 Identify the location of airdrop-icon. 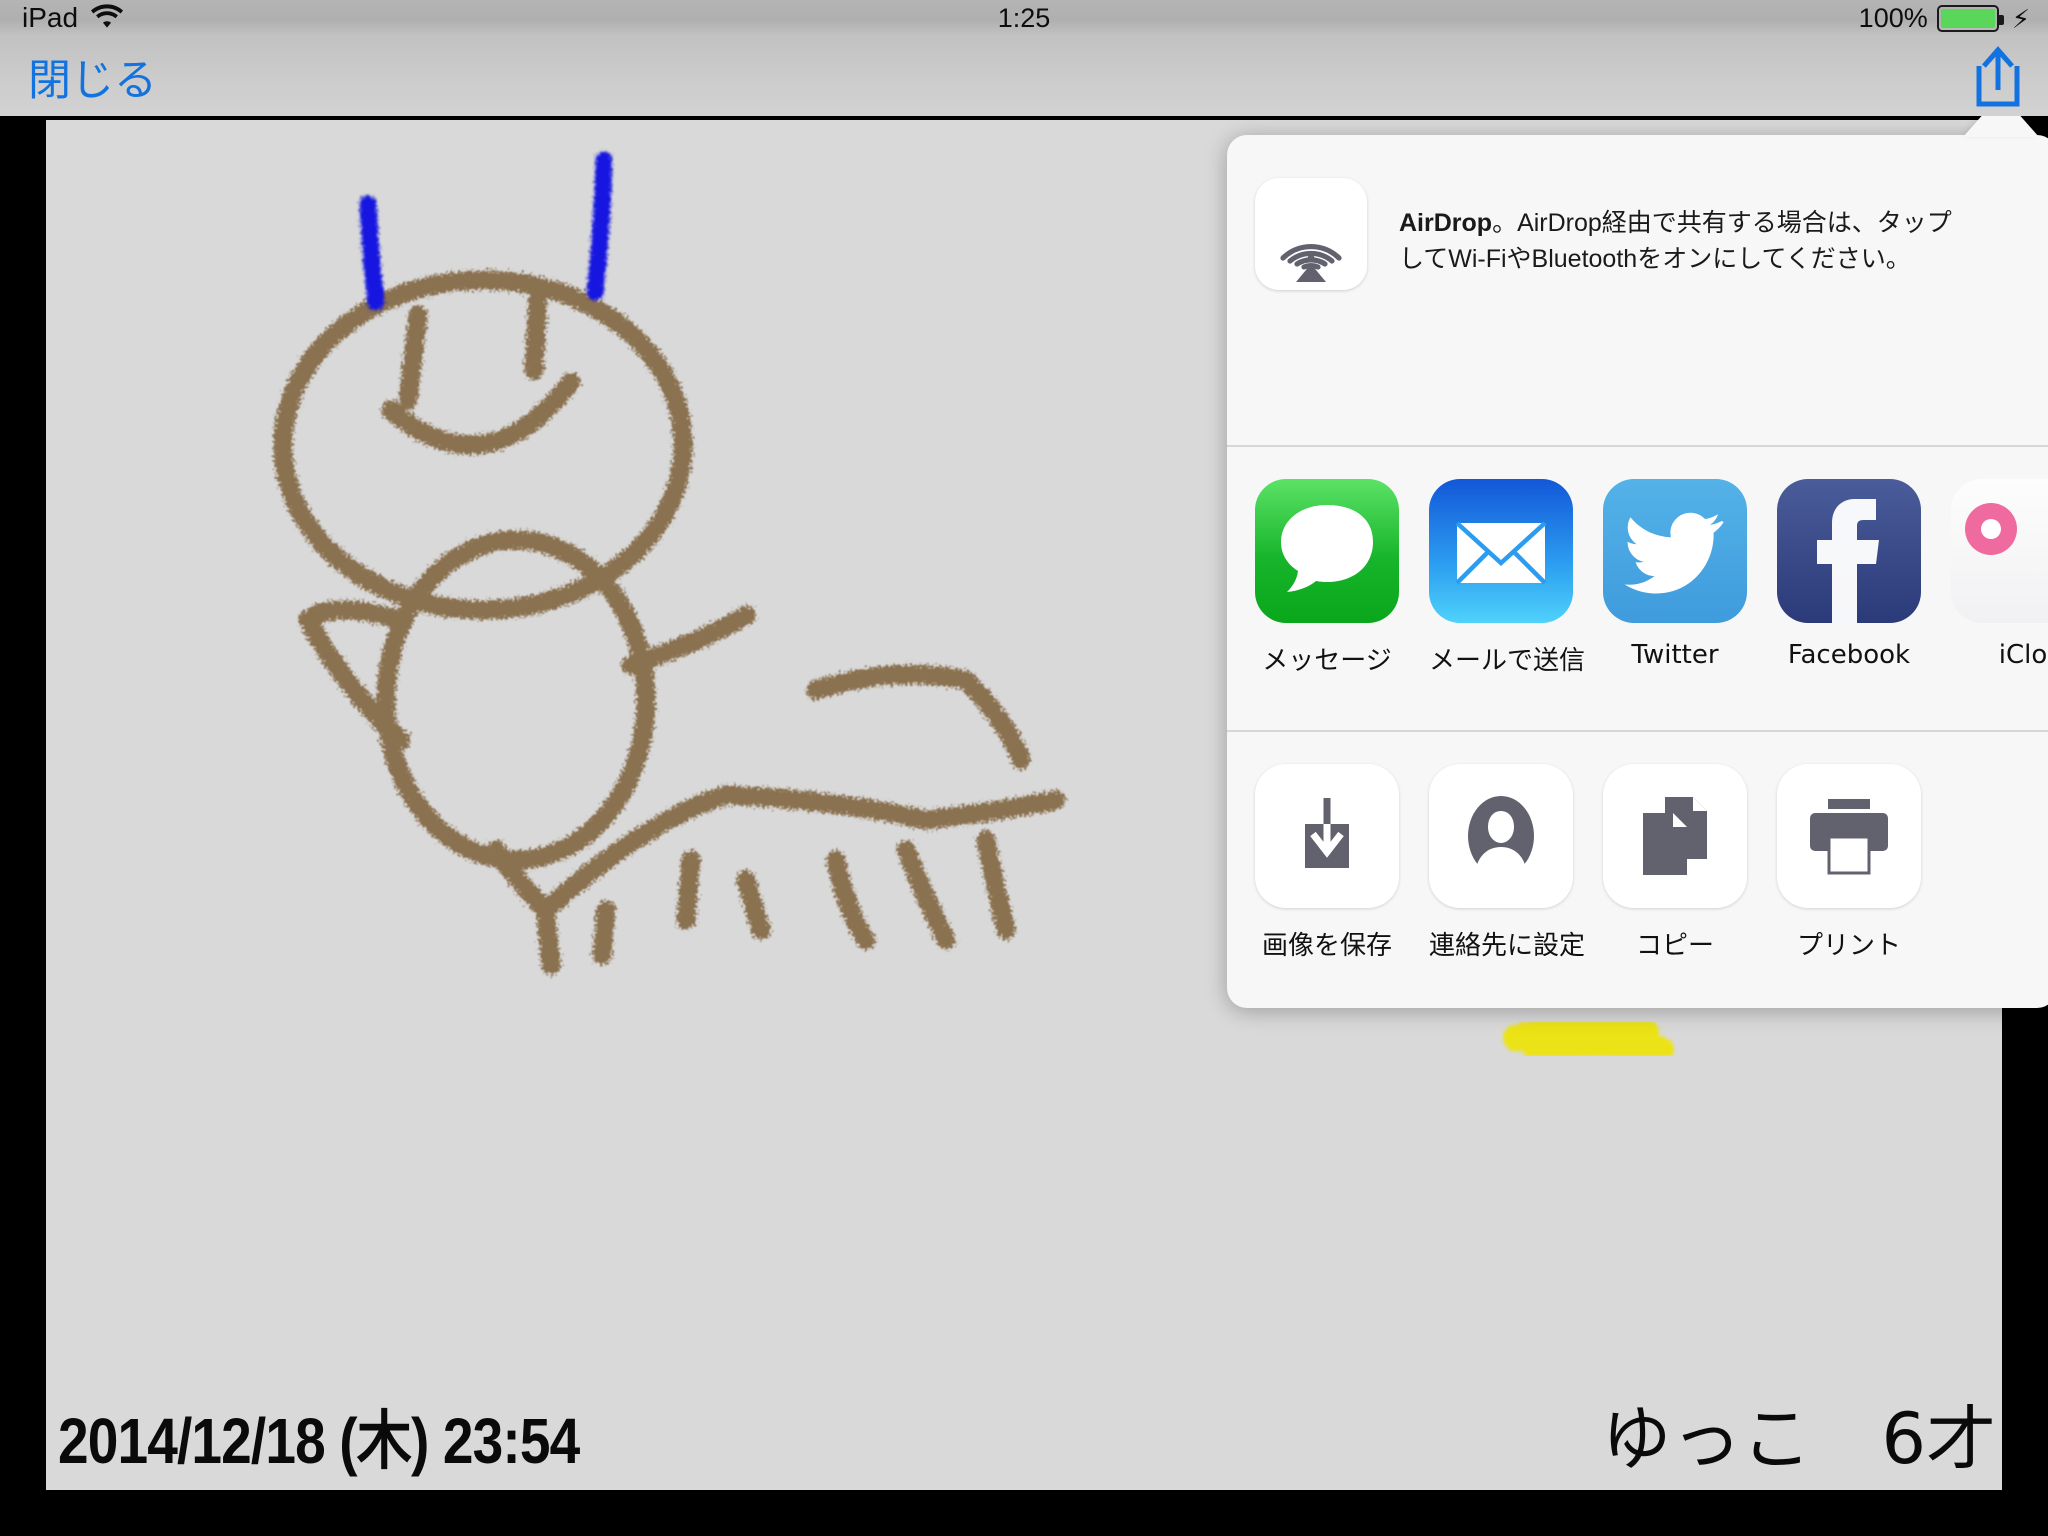
(1311, 234).